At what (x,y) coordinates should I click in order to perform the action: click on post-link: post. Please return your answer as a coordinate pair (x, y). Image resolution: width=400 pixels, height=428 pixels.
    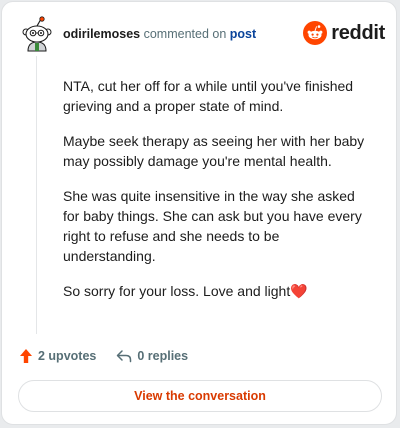
    Looking at the image, I should click on (243, 34).